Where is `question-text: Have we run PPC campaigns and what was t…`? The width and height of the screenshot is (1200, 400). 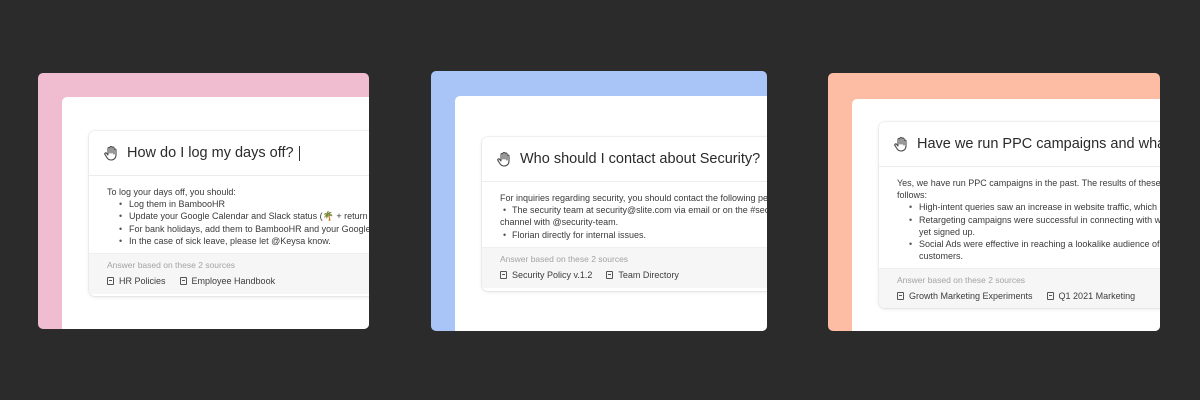
question-text: Have we run PPC campaigns and what was t… is located at coordinates (1038, 144).